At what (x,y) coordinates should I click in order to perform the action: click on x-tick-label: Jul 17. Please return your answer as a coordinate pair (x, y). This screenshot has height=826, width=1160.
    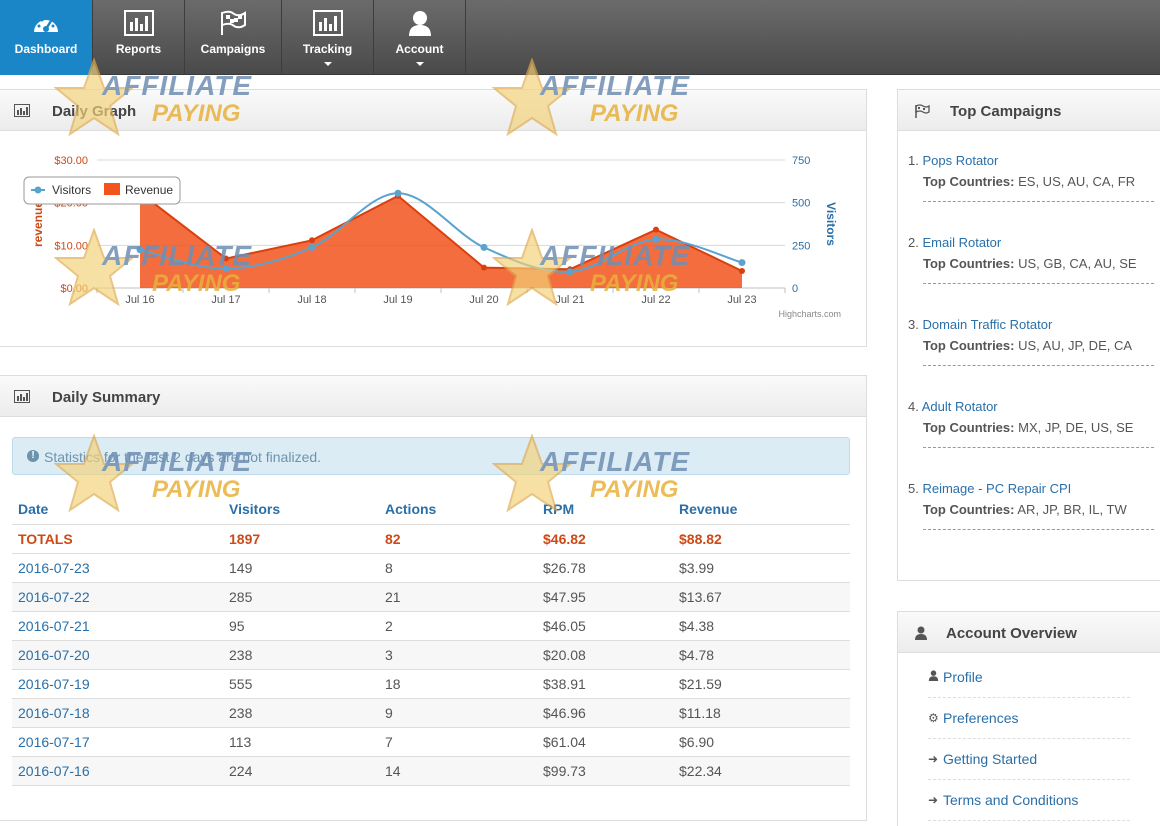
    Looking at the image, I should click on (225, 300).